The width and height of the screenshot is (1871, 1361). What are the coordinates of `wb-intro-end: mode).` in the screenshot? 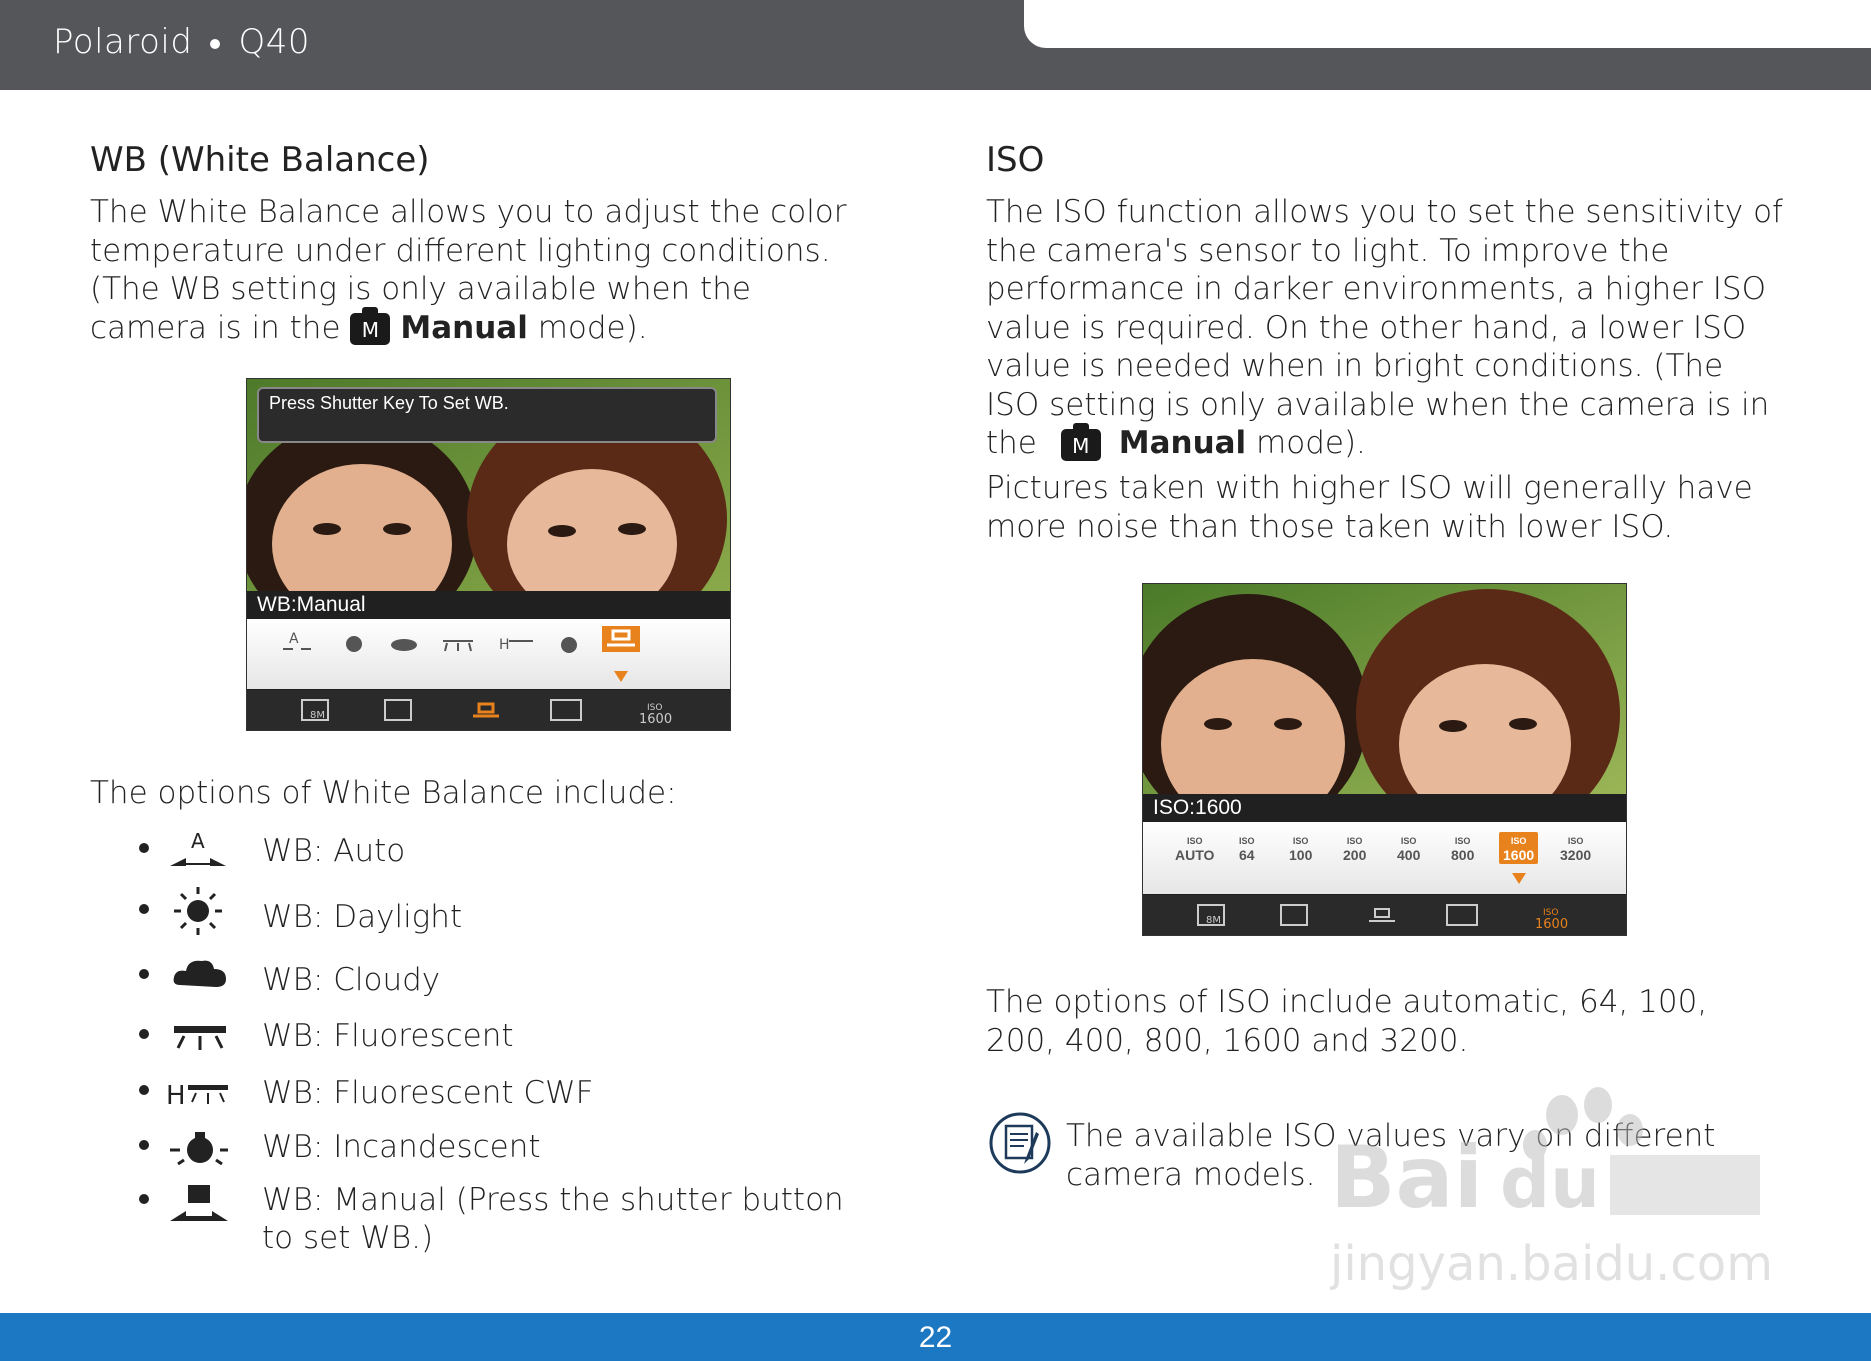 It's located at (592, 327).